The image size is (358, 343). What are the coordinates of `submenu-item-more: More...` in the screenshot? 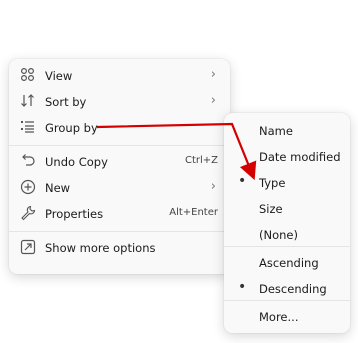 It's located at (287, 316).